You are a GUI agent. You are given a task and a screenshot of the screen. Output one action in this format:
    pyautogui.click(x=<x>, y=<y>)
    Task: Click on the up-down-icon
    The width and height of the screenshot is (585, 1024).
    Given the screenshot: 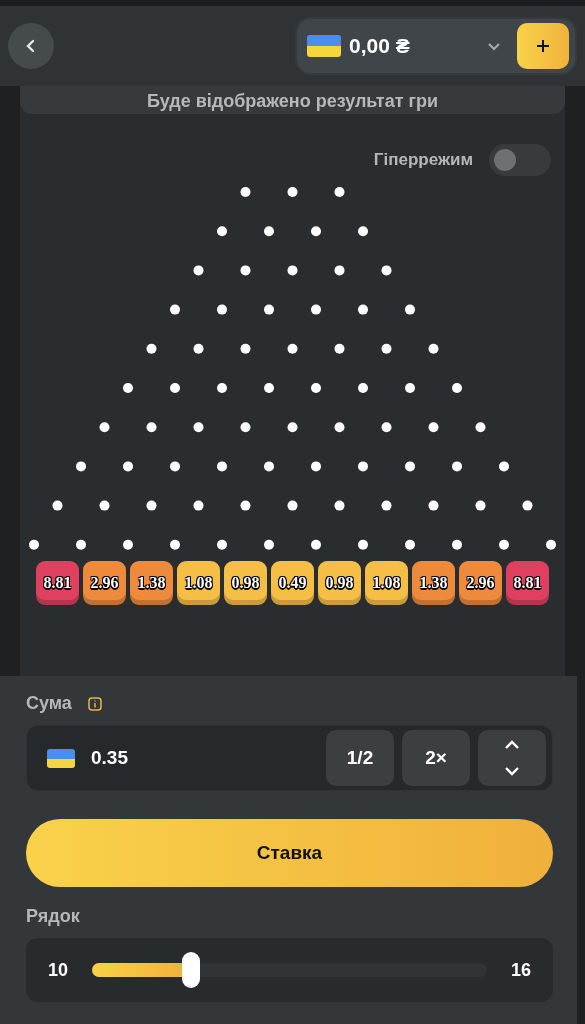 What is the action you would take?
    pyautogui.click(x=512, y=758)
    